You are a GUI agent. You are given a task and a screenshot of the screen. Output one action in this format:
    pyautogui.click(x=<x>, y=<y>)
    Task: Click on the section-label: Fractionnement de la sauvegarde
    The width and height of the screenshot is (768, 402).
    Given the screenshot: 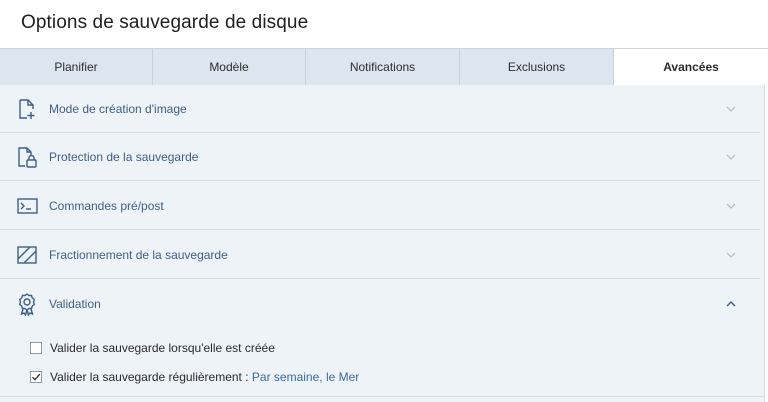 What is the action you would take?
    pyautogui.click(x=138, y=255)
    